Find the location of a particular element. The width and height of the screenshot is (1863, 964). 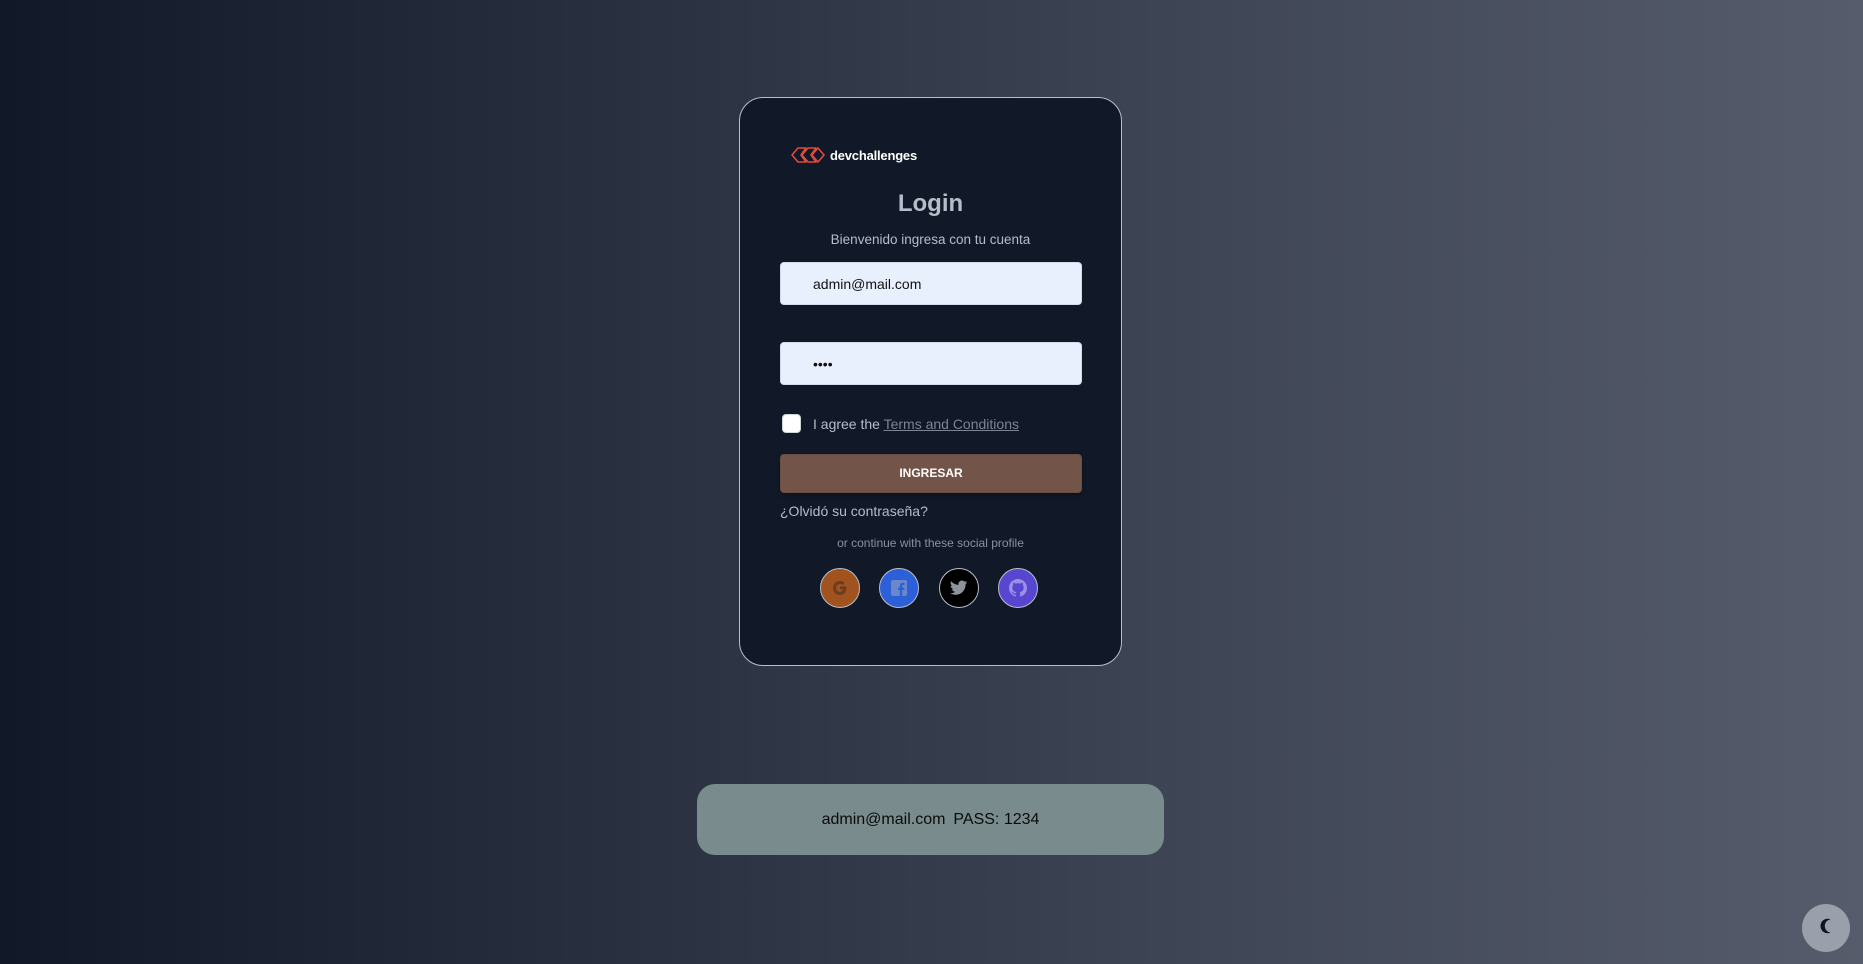

terms-label: I agree the Terms and Conditions is located at coordinates (916, 424).